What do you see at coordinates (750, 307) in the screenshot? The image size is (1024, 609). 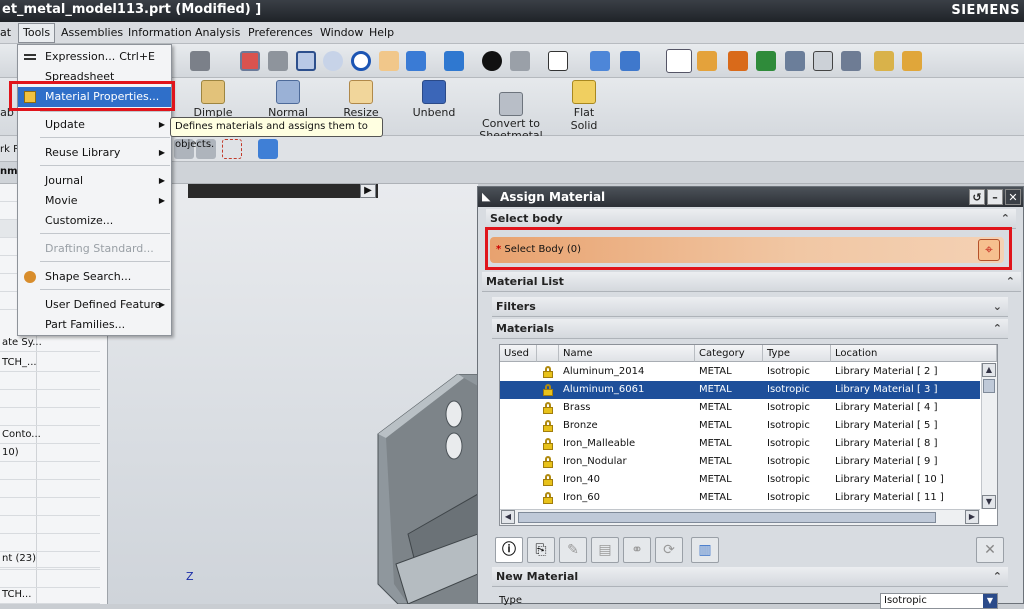 I see `filters-section: Filters ⌄` at bounding box center [750, 307].